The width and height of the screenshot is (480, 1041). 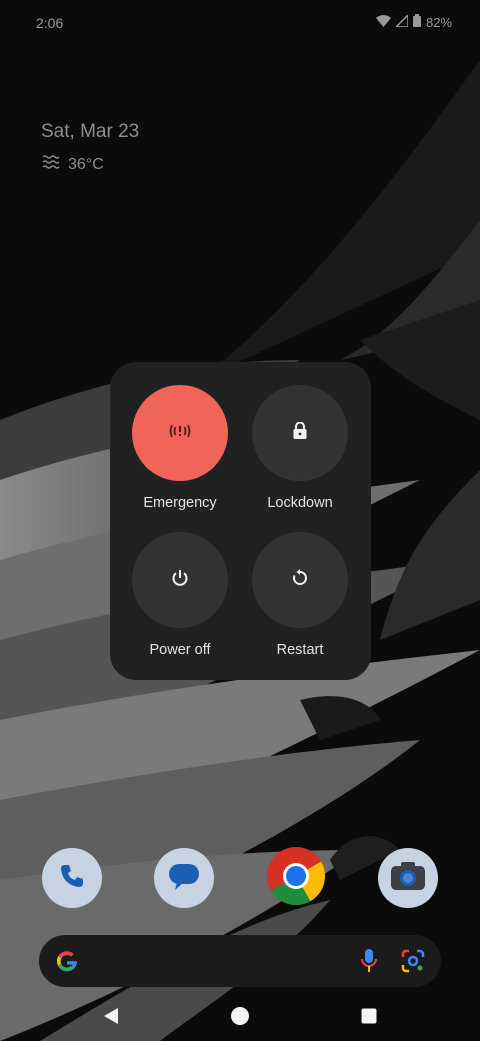 I want to click on google-g-icon, so click(x=67, y=963).